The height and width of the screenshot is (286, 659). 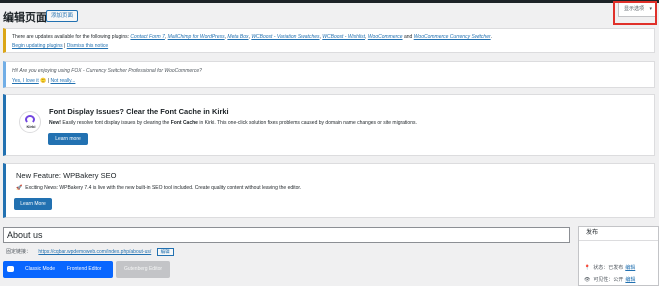 What do you see at coordinates (58, 269) in the screenshot?
I see `wpbakery-editor-bar: Classic Mode Frontend Editor` at bounding box center [58, 269].